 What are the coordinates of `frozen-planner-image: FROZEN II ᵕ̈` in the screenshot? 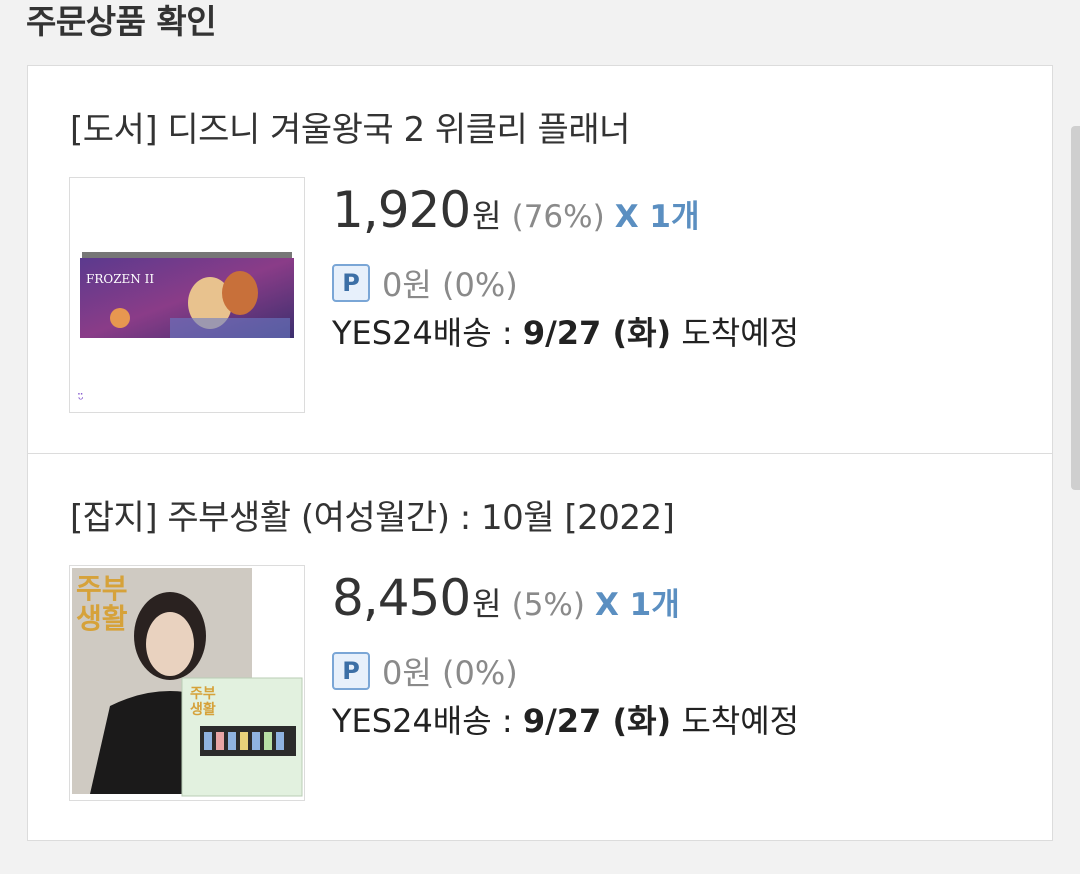 It's located at (187, 295).